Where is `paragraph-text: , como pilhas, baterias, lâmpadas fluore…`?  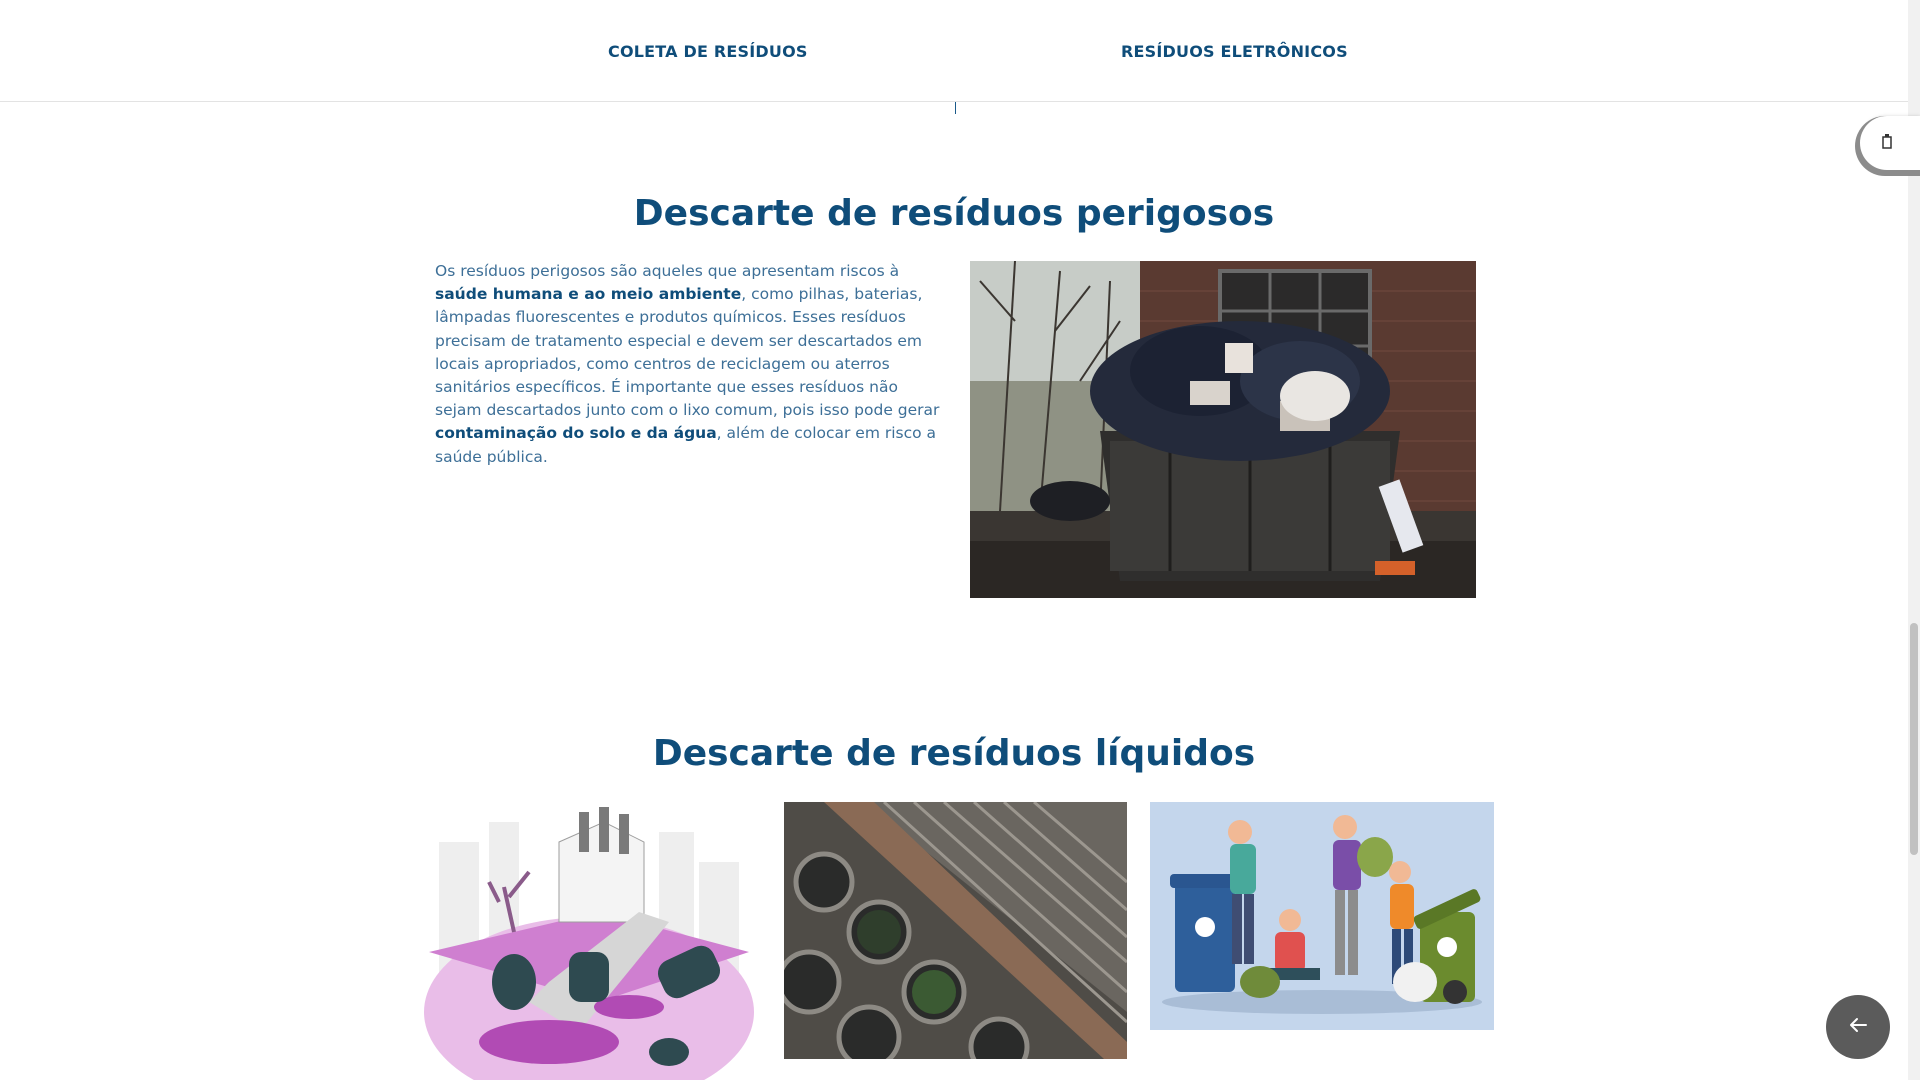
paragraph-text: , como pilhas, baterias, lâmpadas fluore… is located at coordinates (687, 352).